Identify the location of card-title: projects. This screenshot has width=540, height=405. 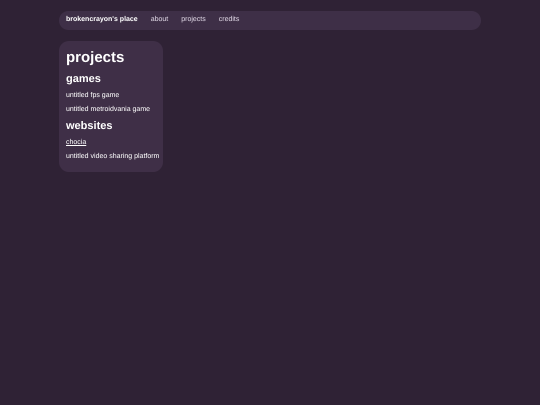
(96, 58).